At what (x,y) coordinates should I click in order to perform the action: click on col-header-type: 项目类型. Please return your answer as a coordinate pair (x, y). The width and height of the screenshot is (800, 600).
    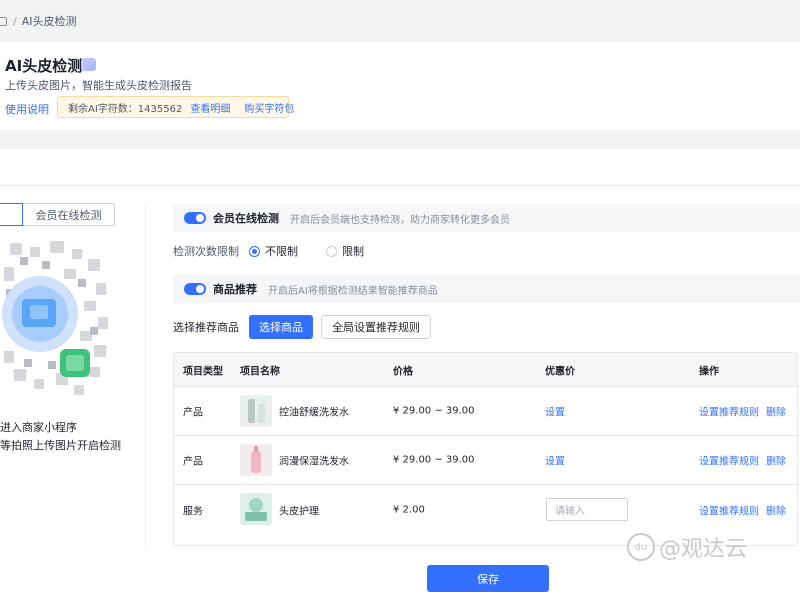
    Looking at the image, I should click on (203, 371).